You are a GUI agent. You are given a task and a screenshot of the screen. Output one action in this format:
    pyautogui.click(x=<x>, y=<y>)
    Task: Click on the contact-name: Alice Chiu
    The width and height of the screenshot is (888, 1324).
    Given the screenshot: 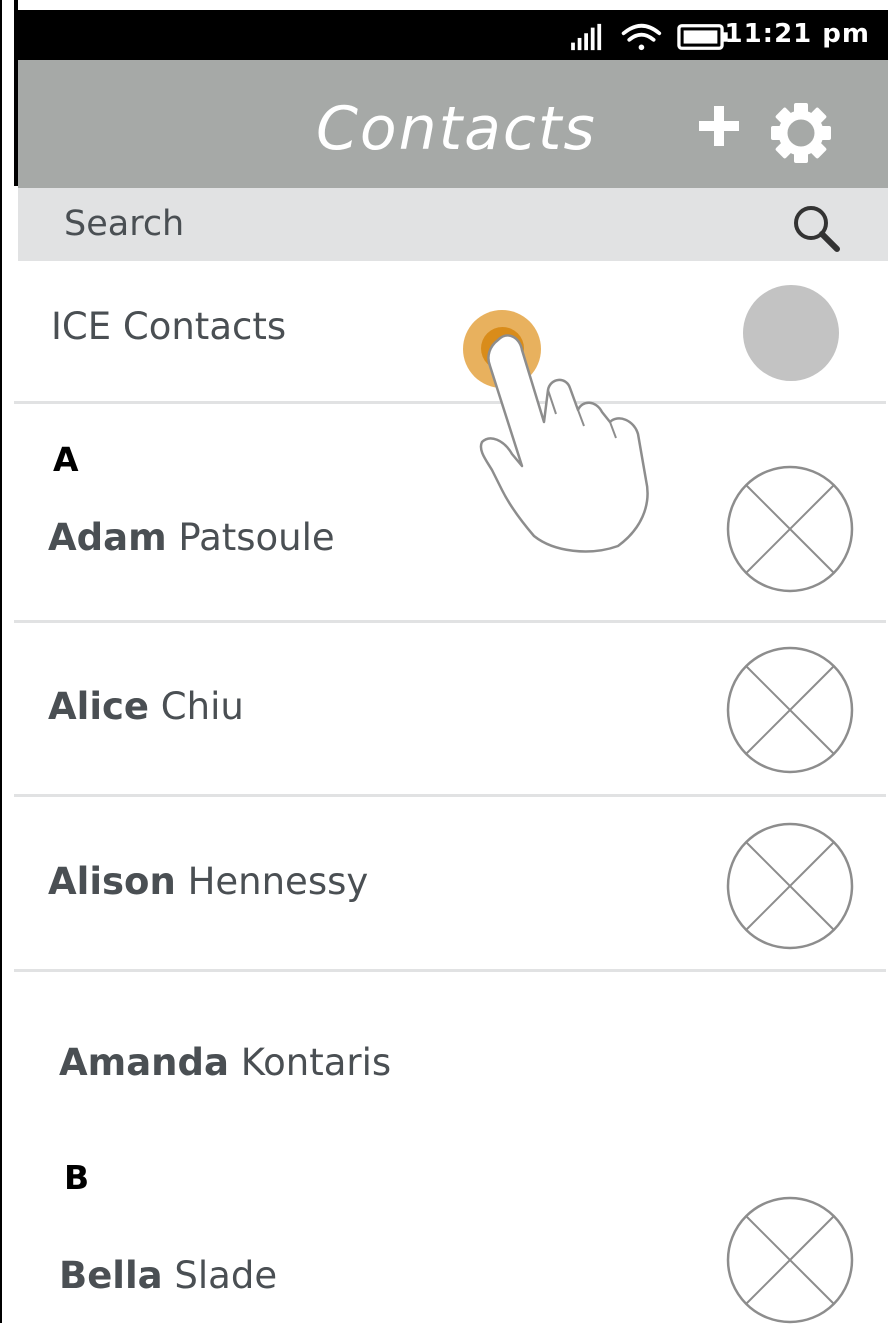 What is the action you would take?
    pyautogui.click(x=146, y=706)
    